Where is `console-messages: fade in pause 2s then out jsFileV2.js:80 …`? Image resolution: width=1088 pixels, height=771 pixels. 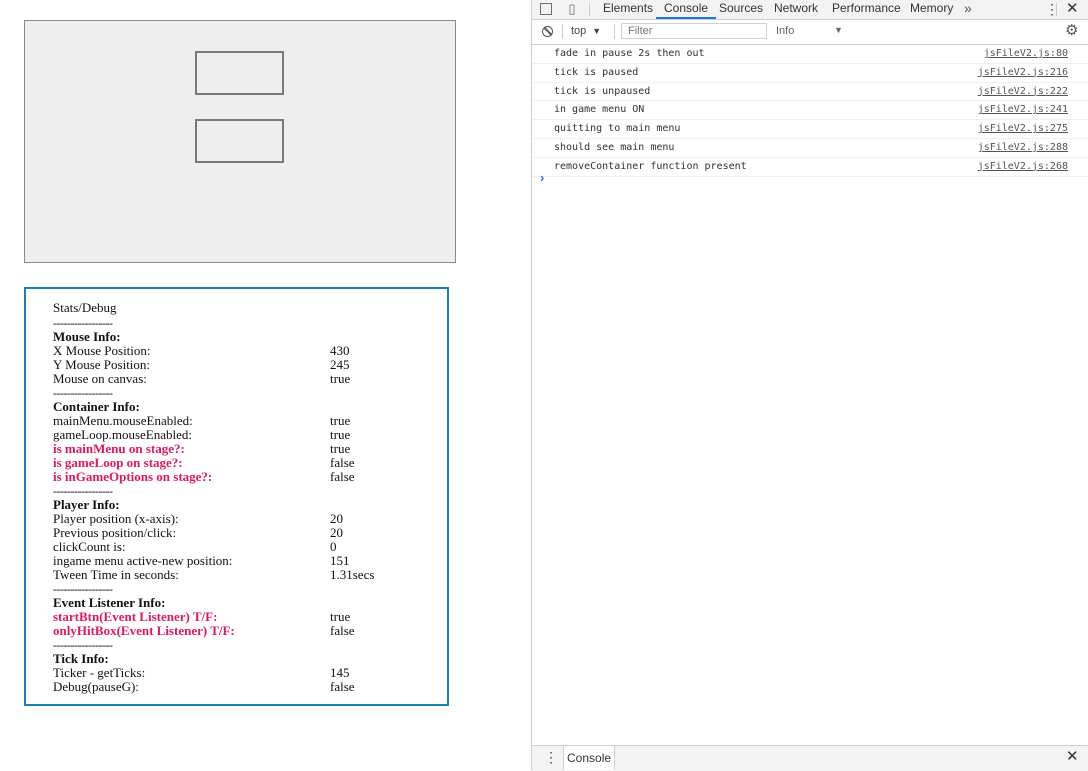 console-messages: fade in pause 2s then out jsFileV2.js:80 … is located at coordinates (810, 111).